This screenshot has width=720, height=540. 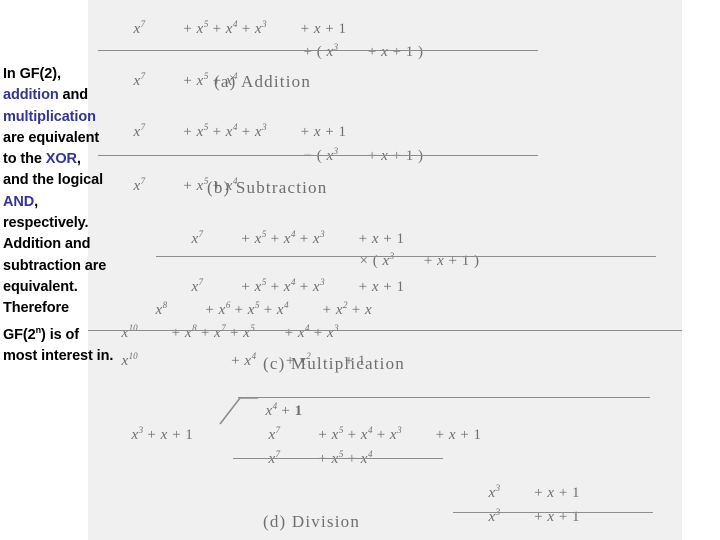 What do you see at coordinates (49, 116) in the screenshot?
I see `keyword-multiplication: multiplication` at bounding box center [49, 116].